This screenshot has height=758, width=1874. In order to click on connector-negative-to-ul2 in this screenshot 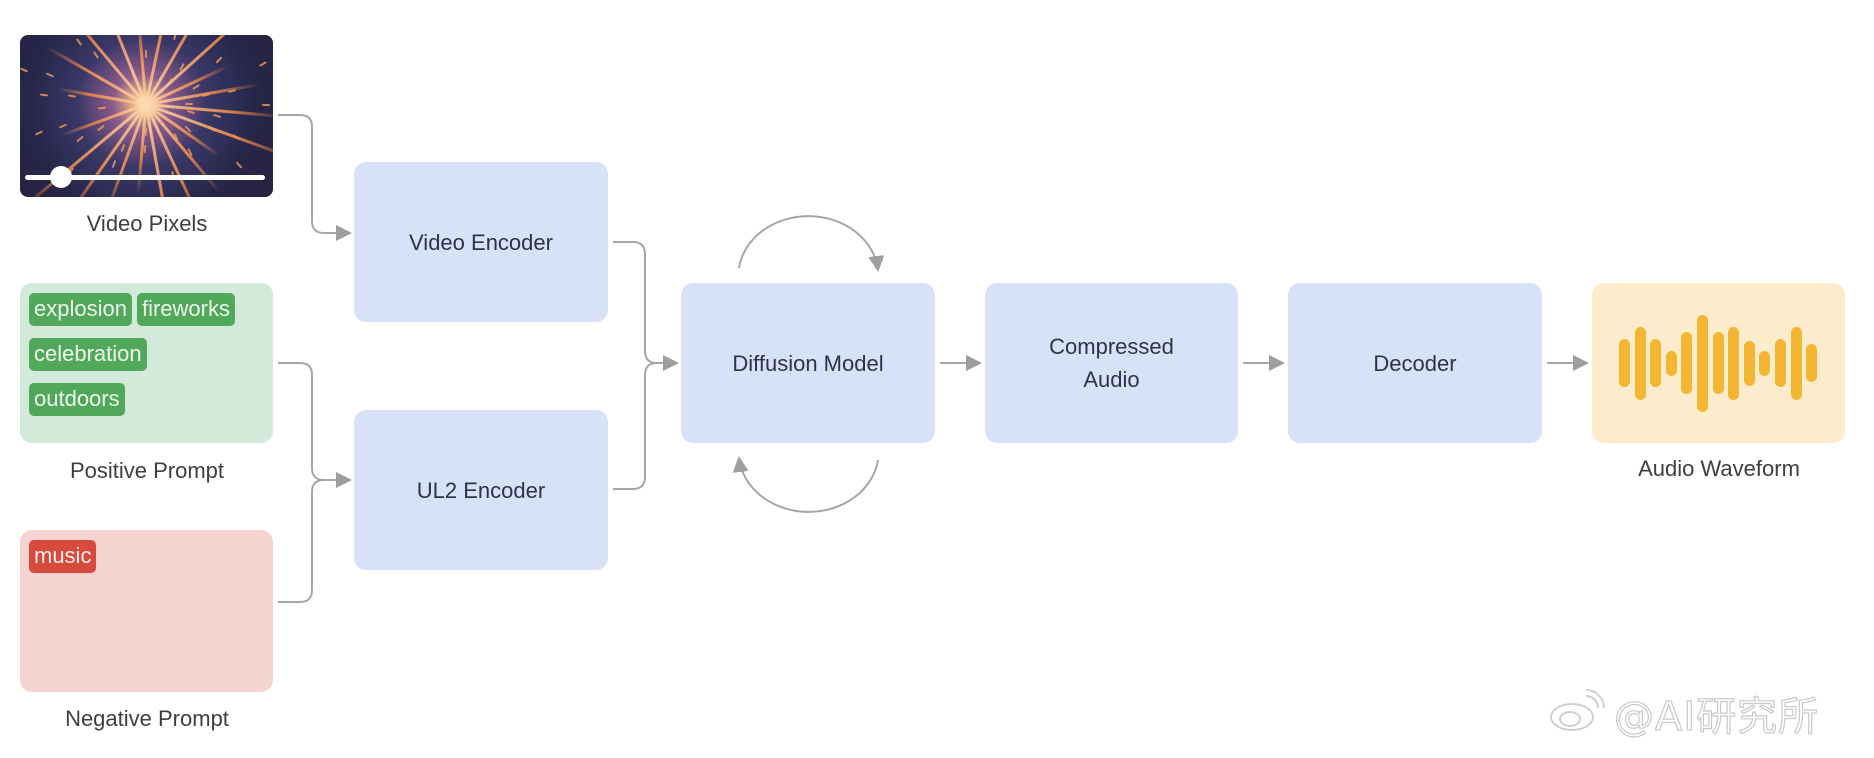, I will do `click(301, 541)`.